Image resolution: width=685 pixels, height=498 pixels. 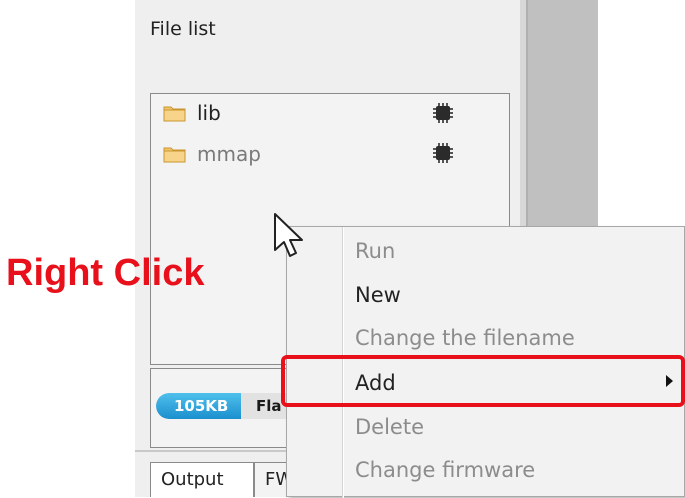 What do you see at coordinates (445, 470) in the screenshot?
I see `menu-item-change-firmware: Change firmware` at bounding box center [445, 470].